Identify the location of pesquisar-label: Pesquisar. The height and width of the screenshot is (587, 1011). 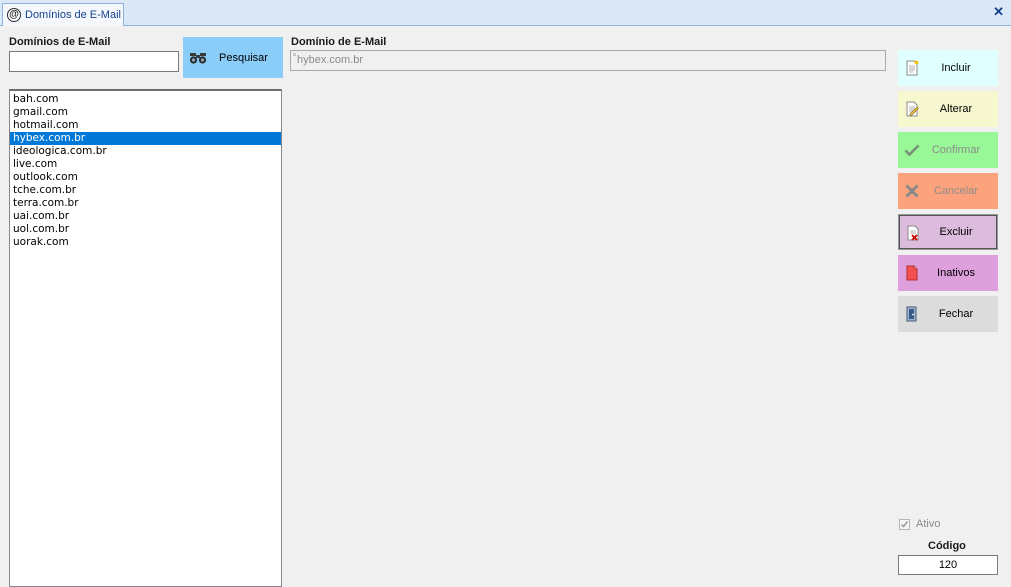
(243, 57).